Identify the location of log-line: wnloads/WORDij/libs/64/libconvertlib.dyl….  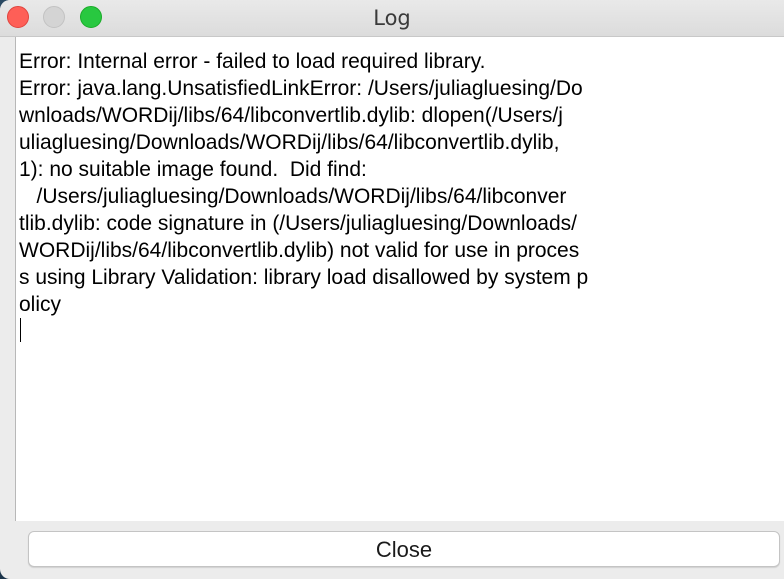
(291, 115).